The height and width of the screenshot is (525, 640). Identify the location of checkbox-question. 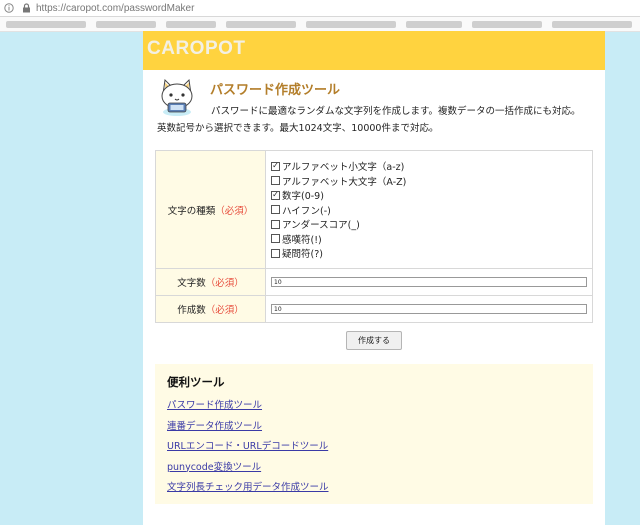
(275, 253).